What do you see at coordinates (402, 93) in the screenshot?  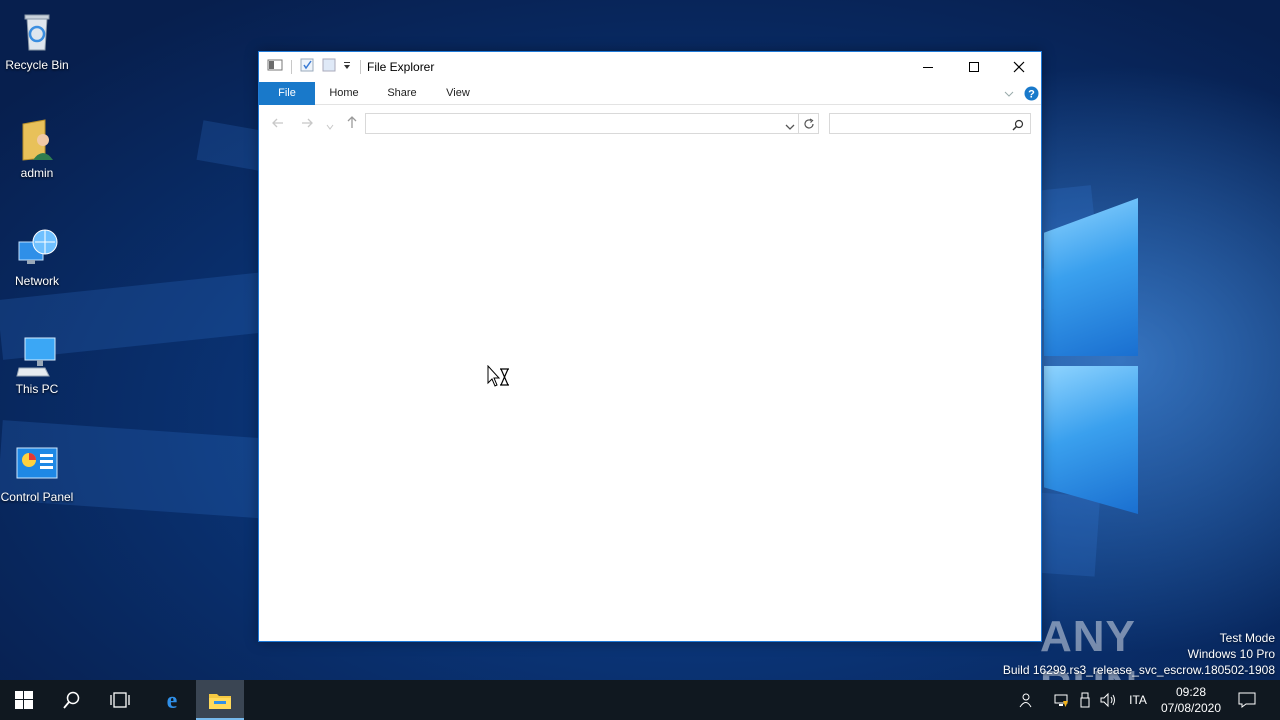 I see `tab-share: Share` at bounding box center [402, 93].